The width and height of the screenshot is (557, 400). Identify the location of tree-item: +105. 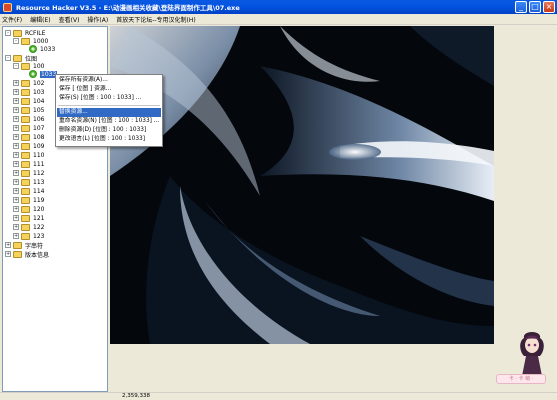
(28, 110).